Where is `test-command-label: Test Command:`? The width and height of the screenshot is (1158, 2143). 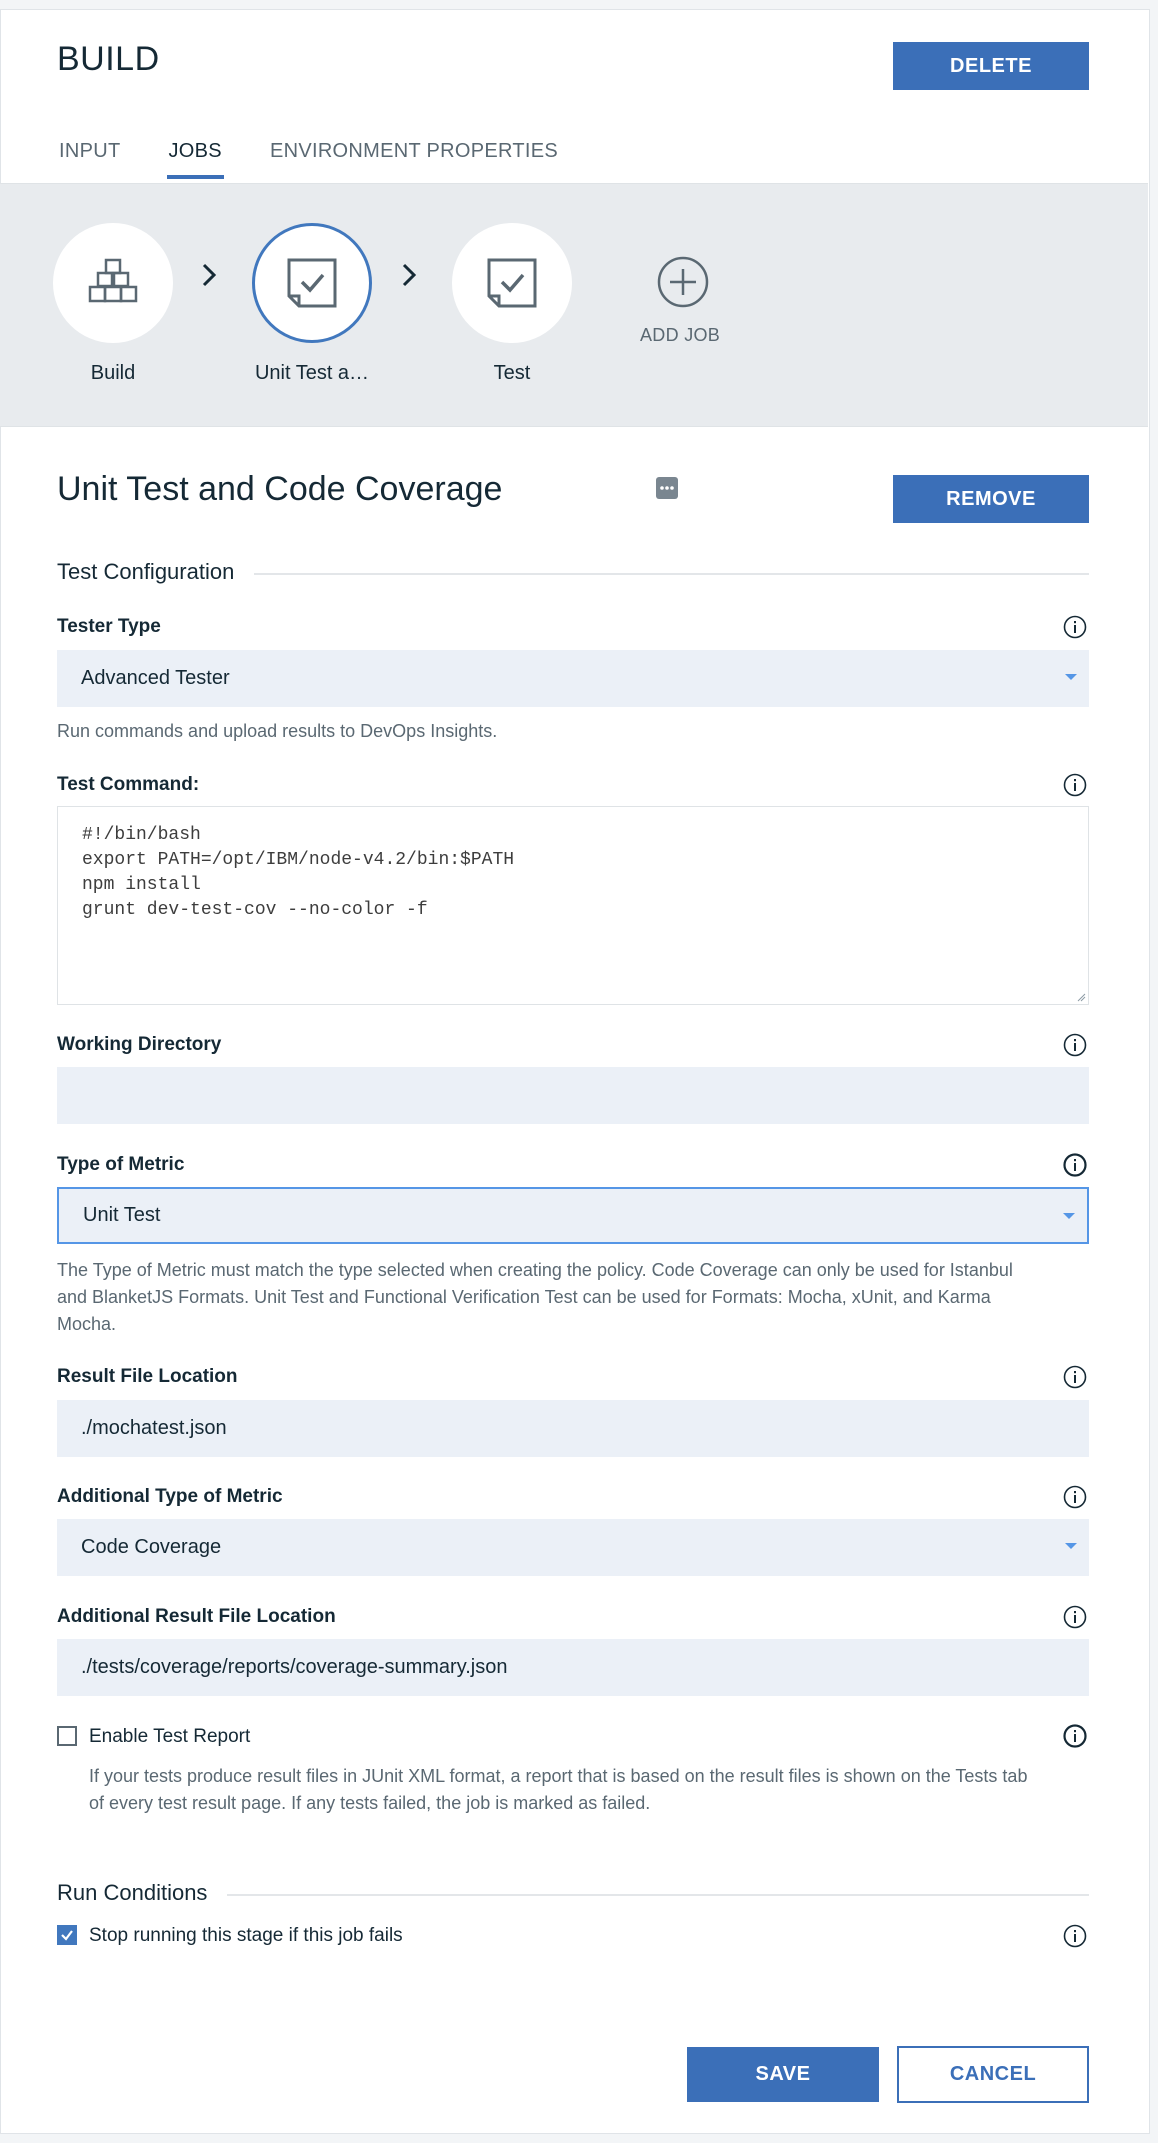 test-command-label: Test Command: is located at coordinates (128, 784).